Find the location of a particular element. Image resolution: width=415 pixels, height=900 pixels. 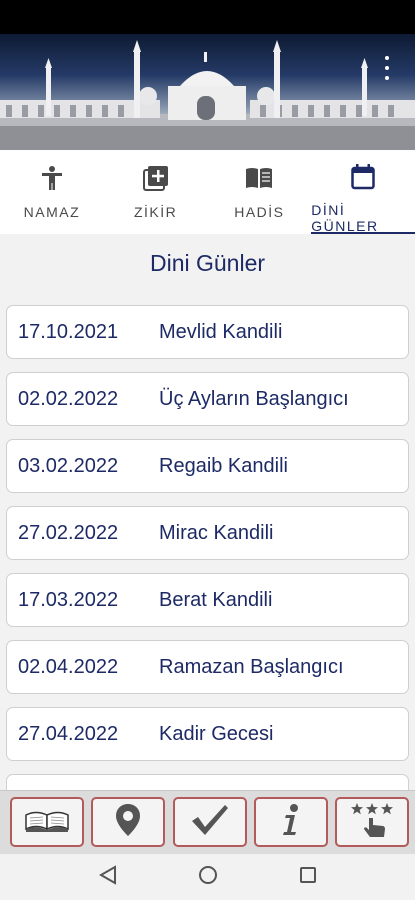

recents-square-icon is located at coordinates (308, 877).